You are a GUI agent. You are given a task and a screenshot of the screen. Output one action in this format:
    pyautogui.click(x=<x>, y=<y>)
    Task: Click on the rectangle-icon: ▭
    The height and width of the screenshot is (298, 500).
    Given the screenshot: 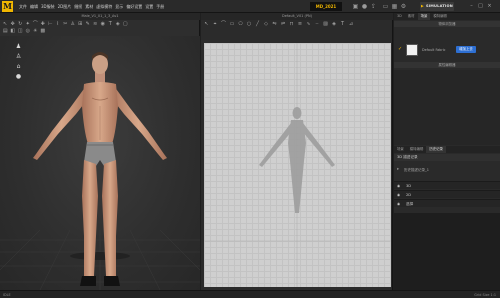 What is the action you would take?
    pyautogui.click(x=232, y=24)
    